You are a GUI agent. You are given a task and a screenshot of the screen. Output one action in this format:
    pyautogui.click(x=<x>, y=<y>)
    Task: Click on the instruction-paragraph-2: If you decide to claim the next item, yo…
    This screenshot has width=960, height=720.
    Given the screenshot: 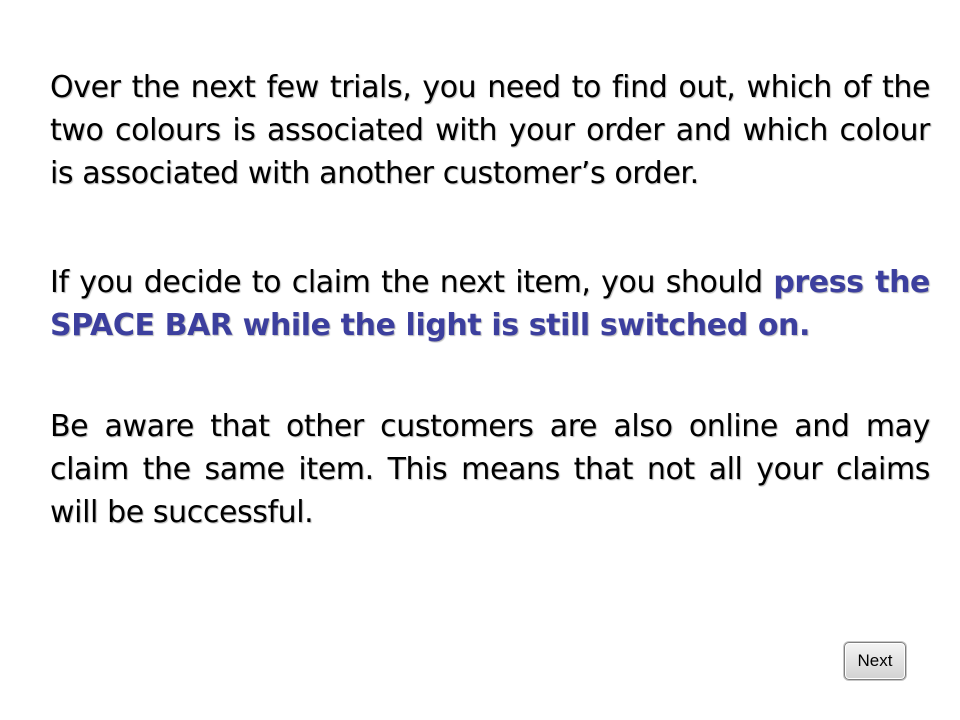 What is the action you would take?
    pyautogui.click(x=490, y=304)
    